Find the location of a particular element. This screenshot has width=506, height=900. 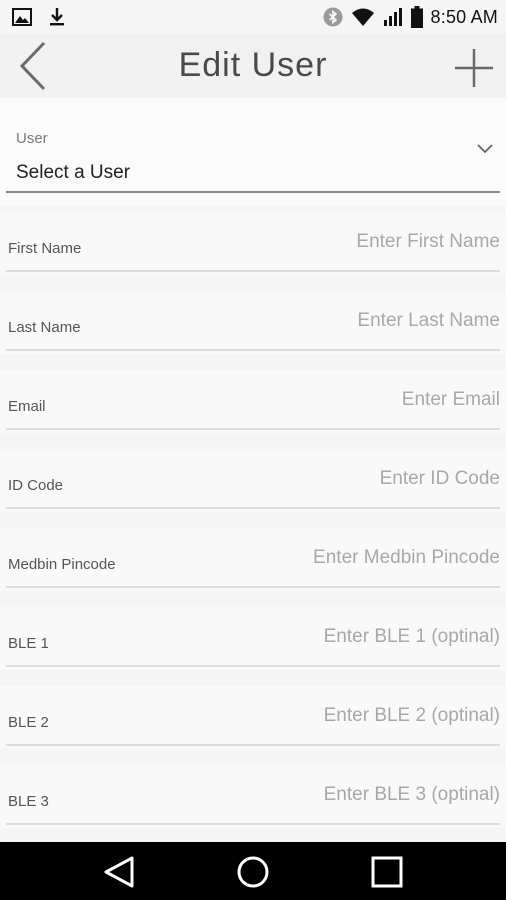

signal-icon is located at coordinates (392, 17).